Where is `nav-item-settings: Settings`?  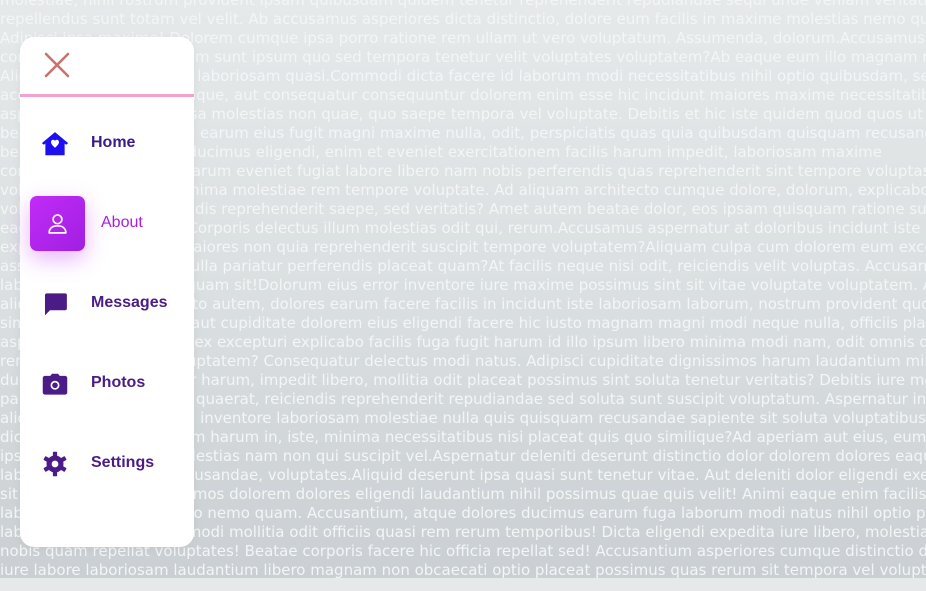 nav-item-settings: Settings is located at coordinates (107, 464).